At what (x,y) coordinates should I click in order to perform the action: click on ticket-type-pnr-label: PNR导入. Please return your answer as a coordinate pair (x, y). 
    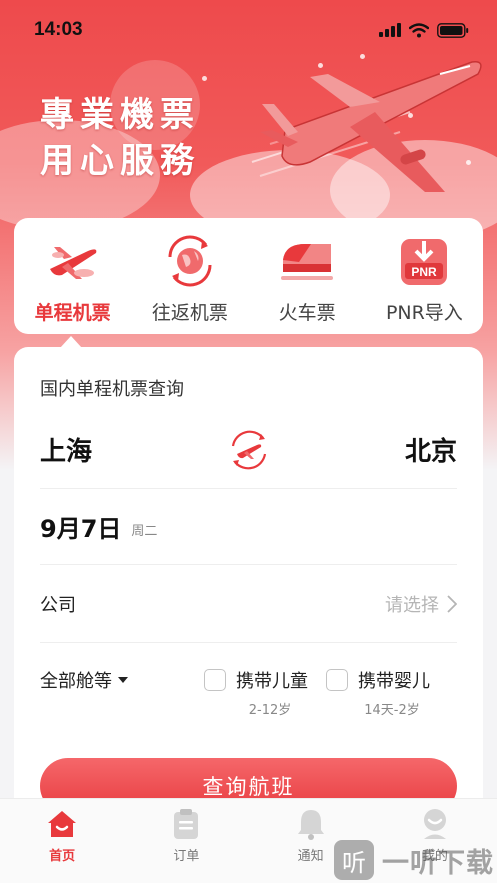
    Looking at the image, I should click on (424, 313).